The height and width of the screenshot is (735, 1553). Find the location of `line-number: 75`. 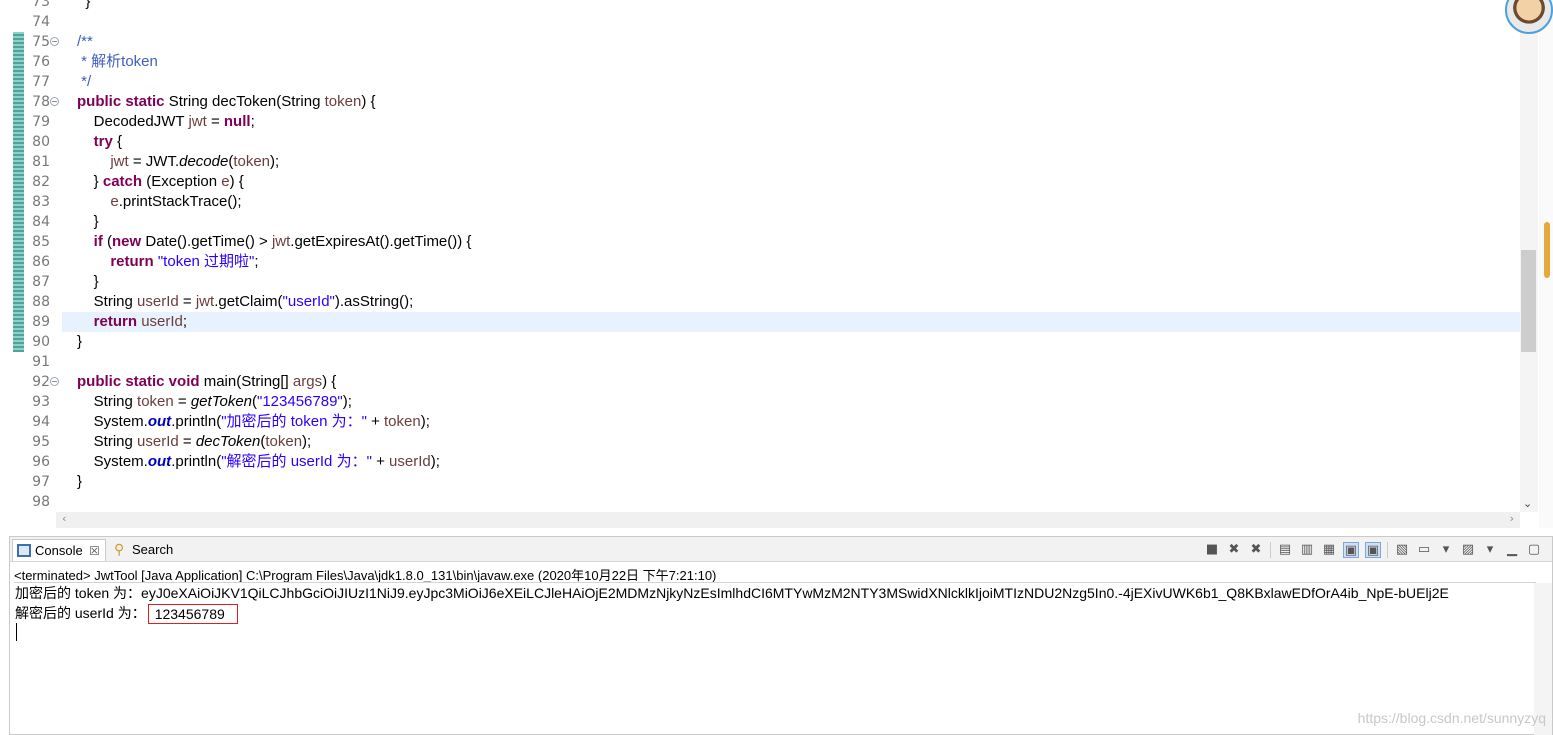

line-number: 75 is located at coordinates (41, 42).